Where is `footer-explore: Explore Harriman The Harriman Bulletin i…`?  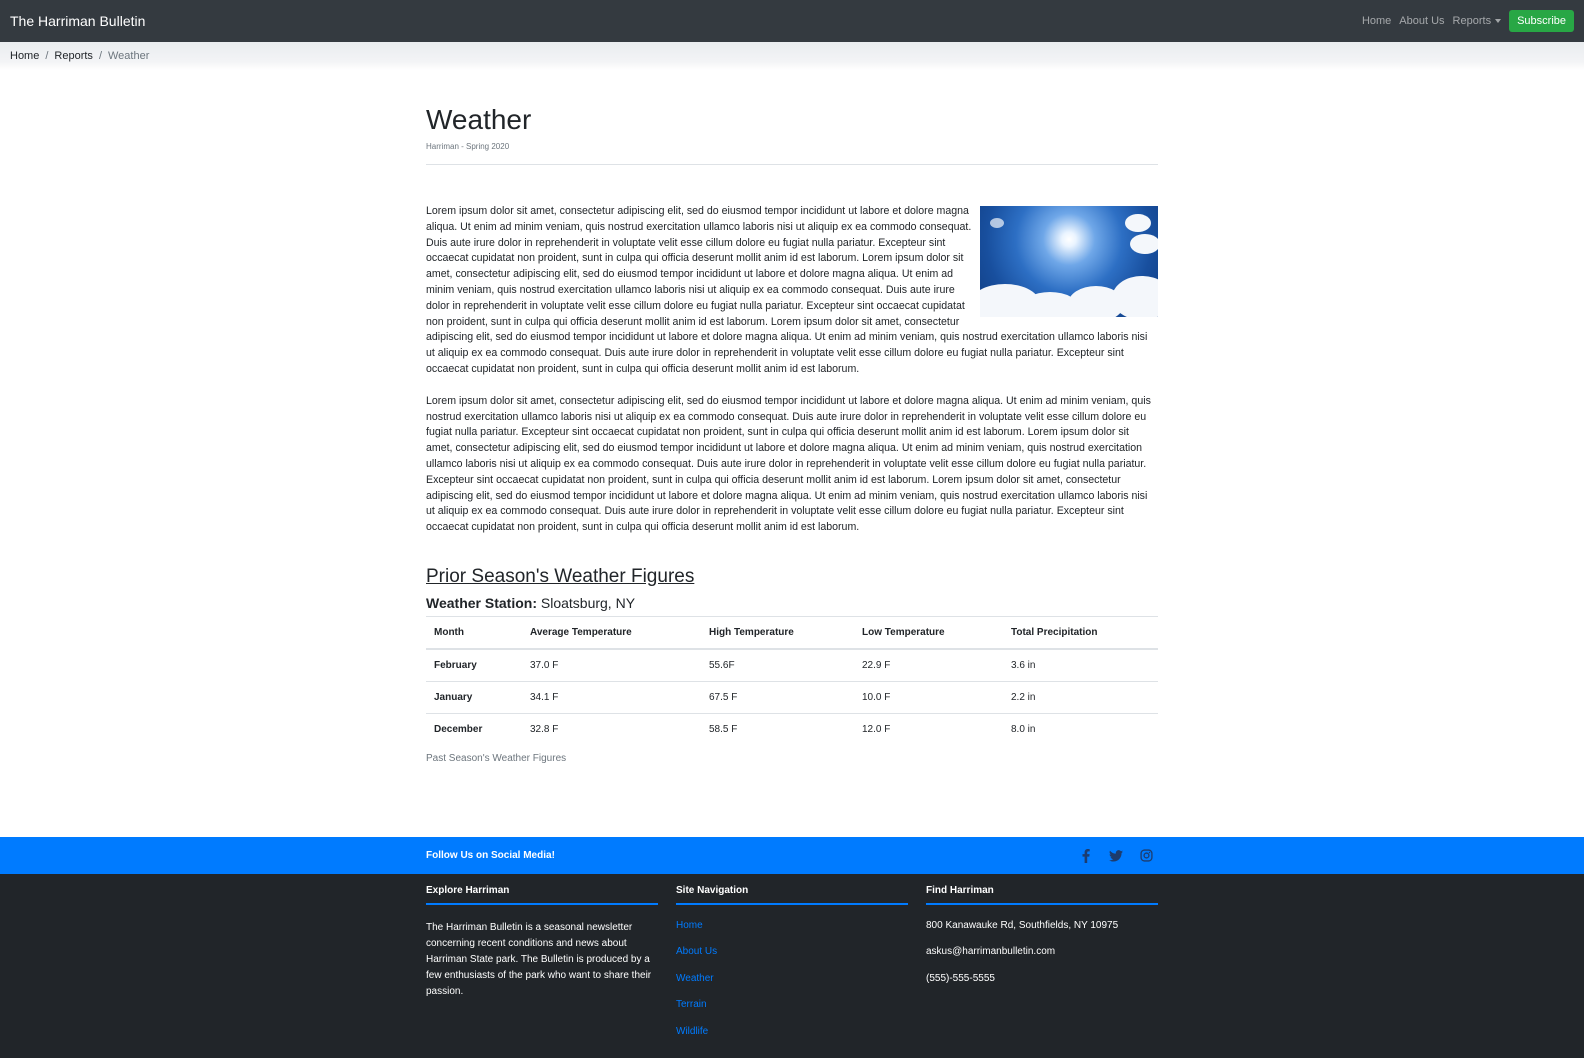
footer-explore: Explore Harriman The Harriman Bulletin i… is located at coordinates (542, 963).